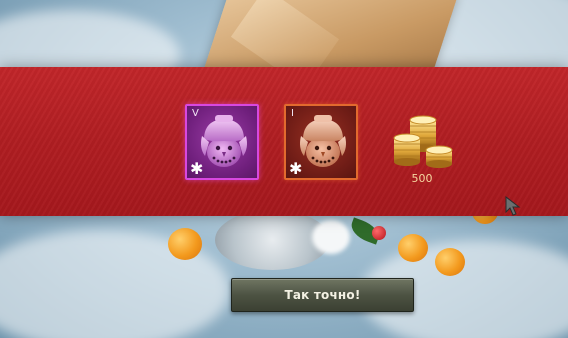 Image resolution: width=568 pixels, height=338 pixels. I want to click on gold-amount: 500, so click(422, 178).